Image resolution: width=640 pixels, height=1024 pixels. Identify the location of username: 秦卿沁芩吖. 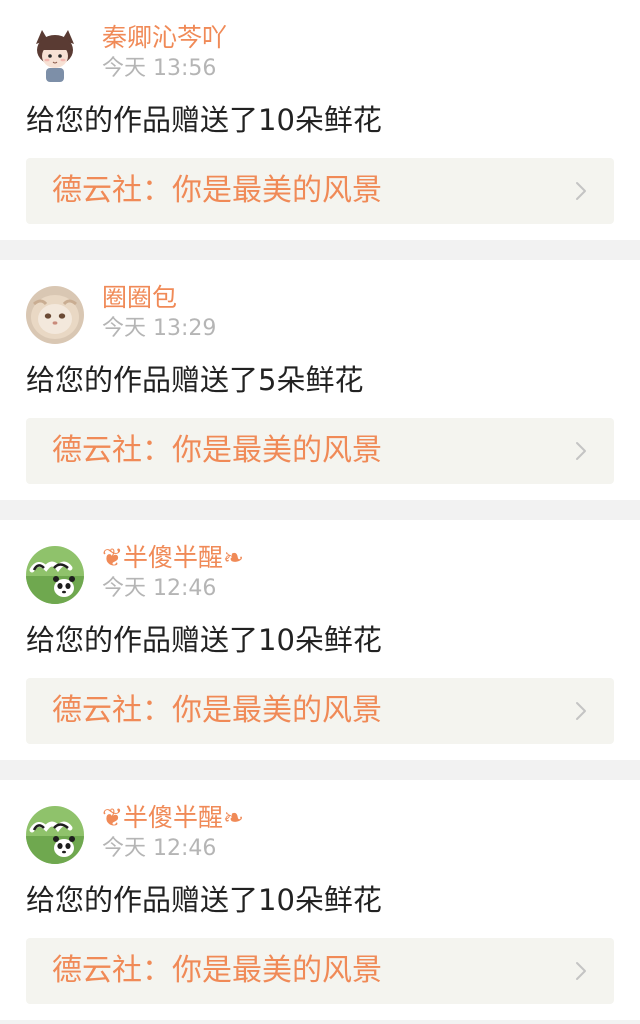
(164, 38).